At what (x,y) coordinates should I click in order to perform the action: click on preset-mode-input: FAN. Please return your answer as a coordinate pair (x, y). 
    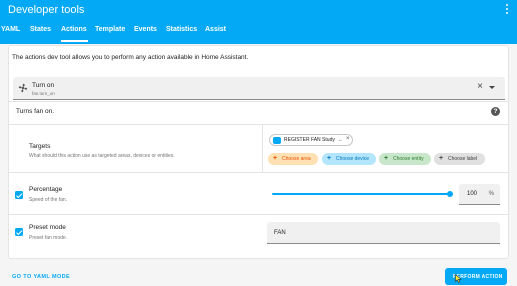
    Looking at the image, I should click on (383, 233).